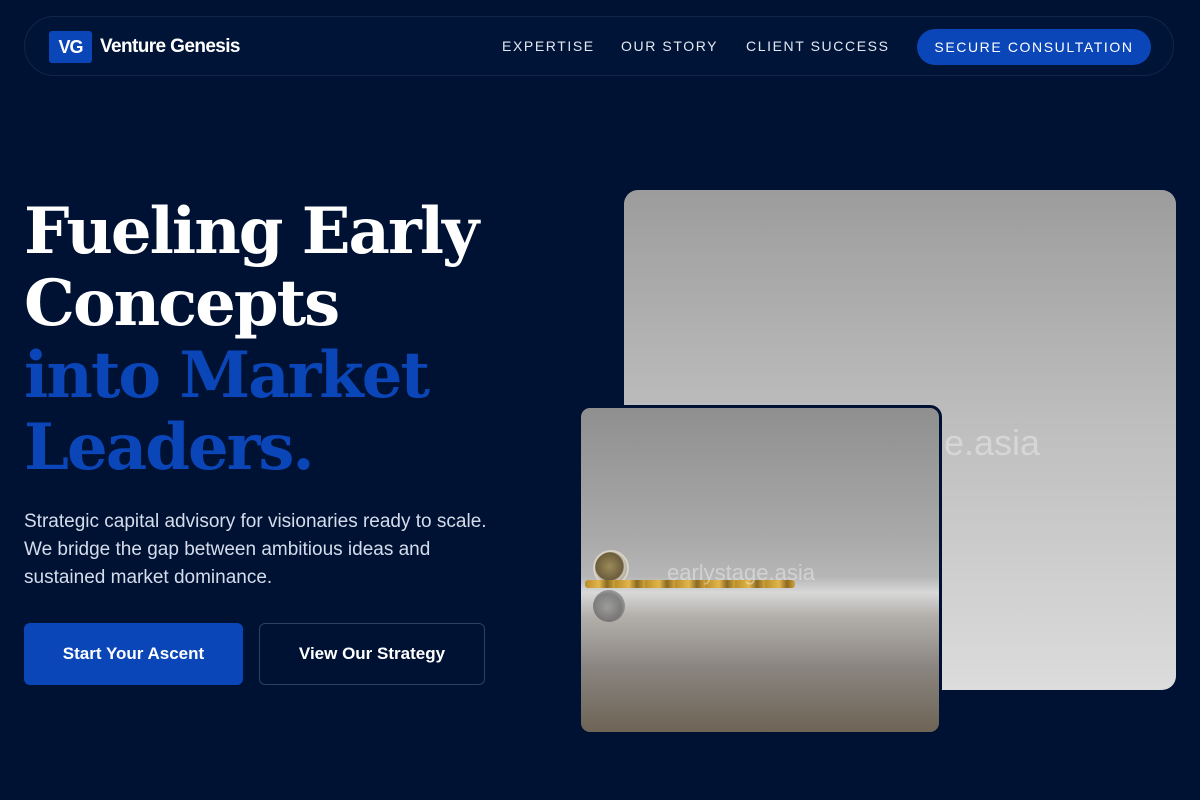 This screenshot has width=1200, height=800. I want to click on nav-link-our-story: OUR STORY, so click(669, 46).